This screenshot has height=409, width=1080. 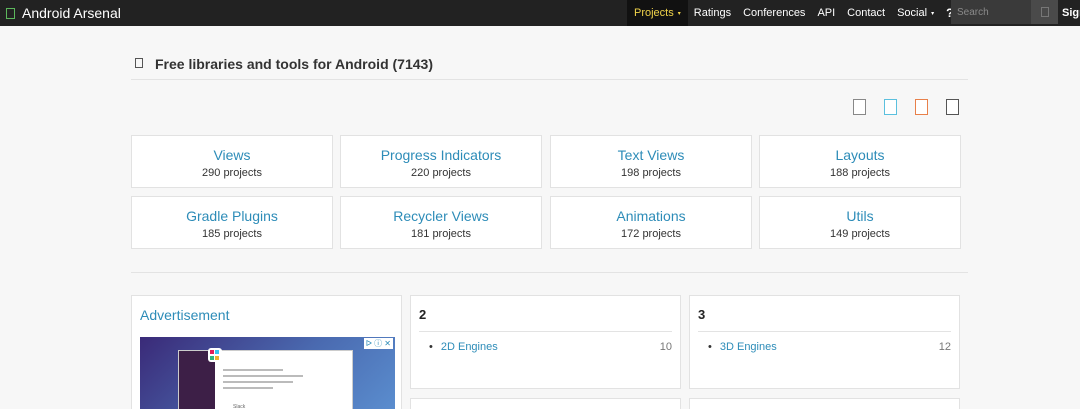 What do you see at coordinates (859, 107) in the screenshot?
I see `view-toggle-default-icon` at bounding box center [859, 107].